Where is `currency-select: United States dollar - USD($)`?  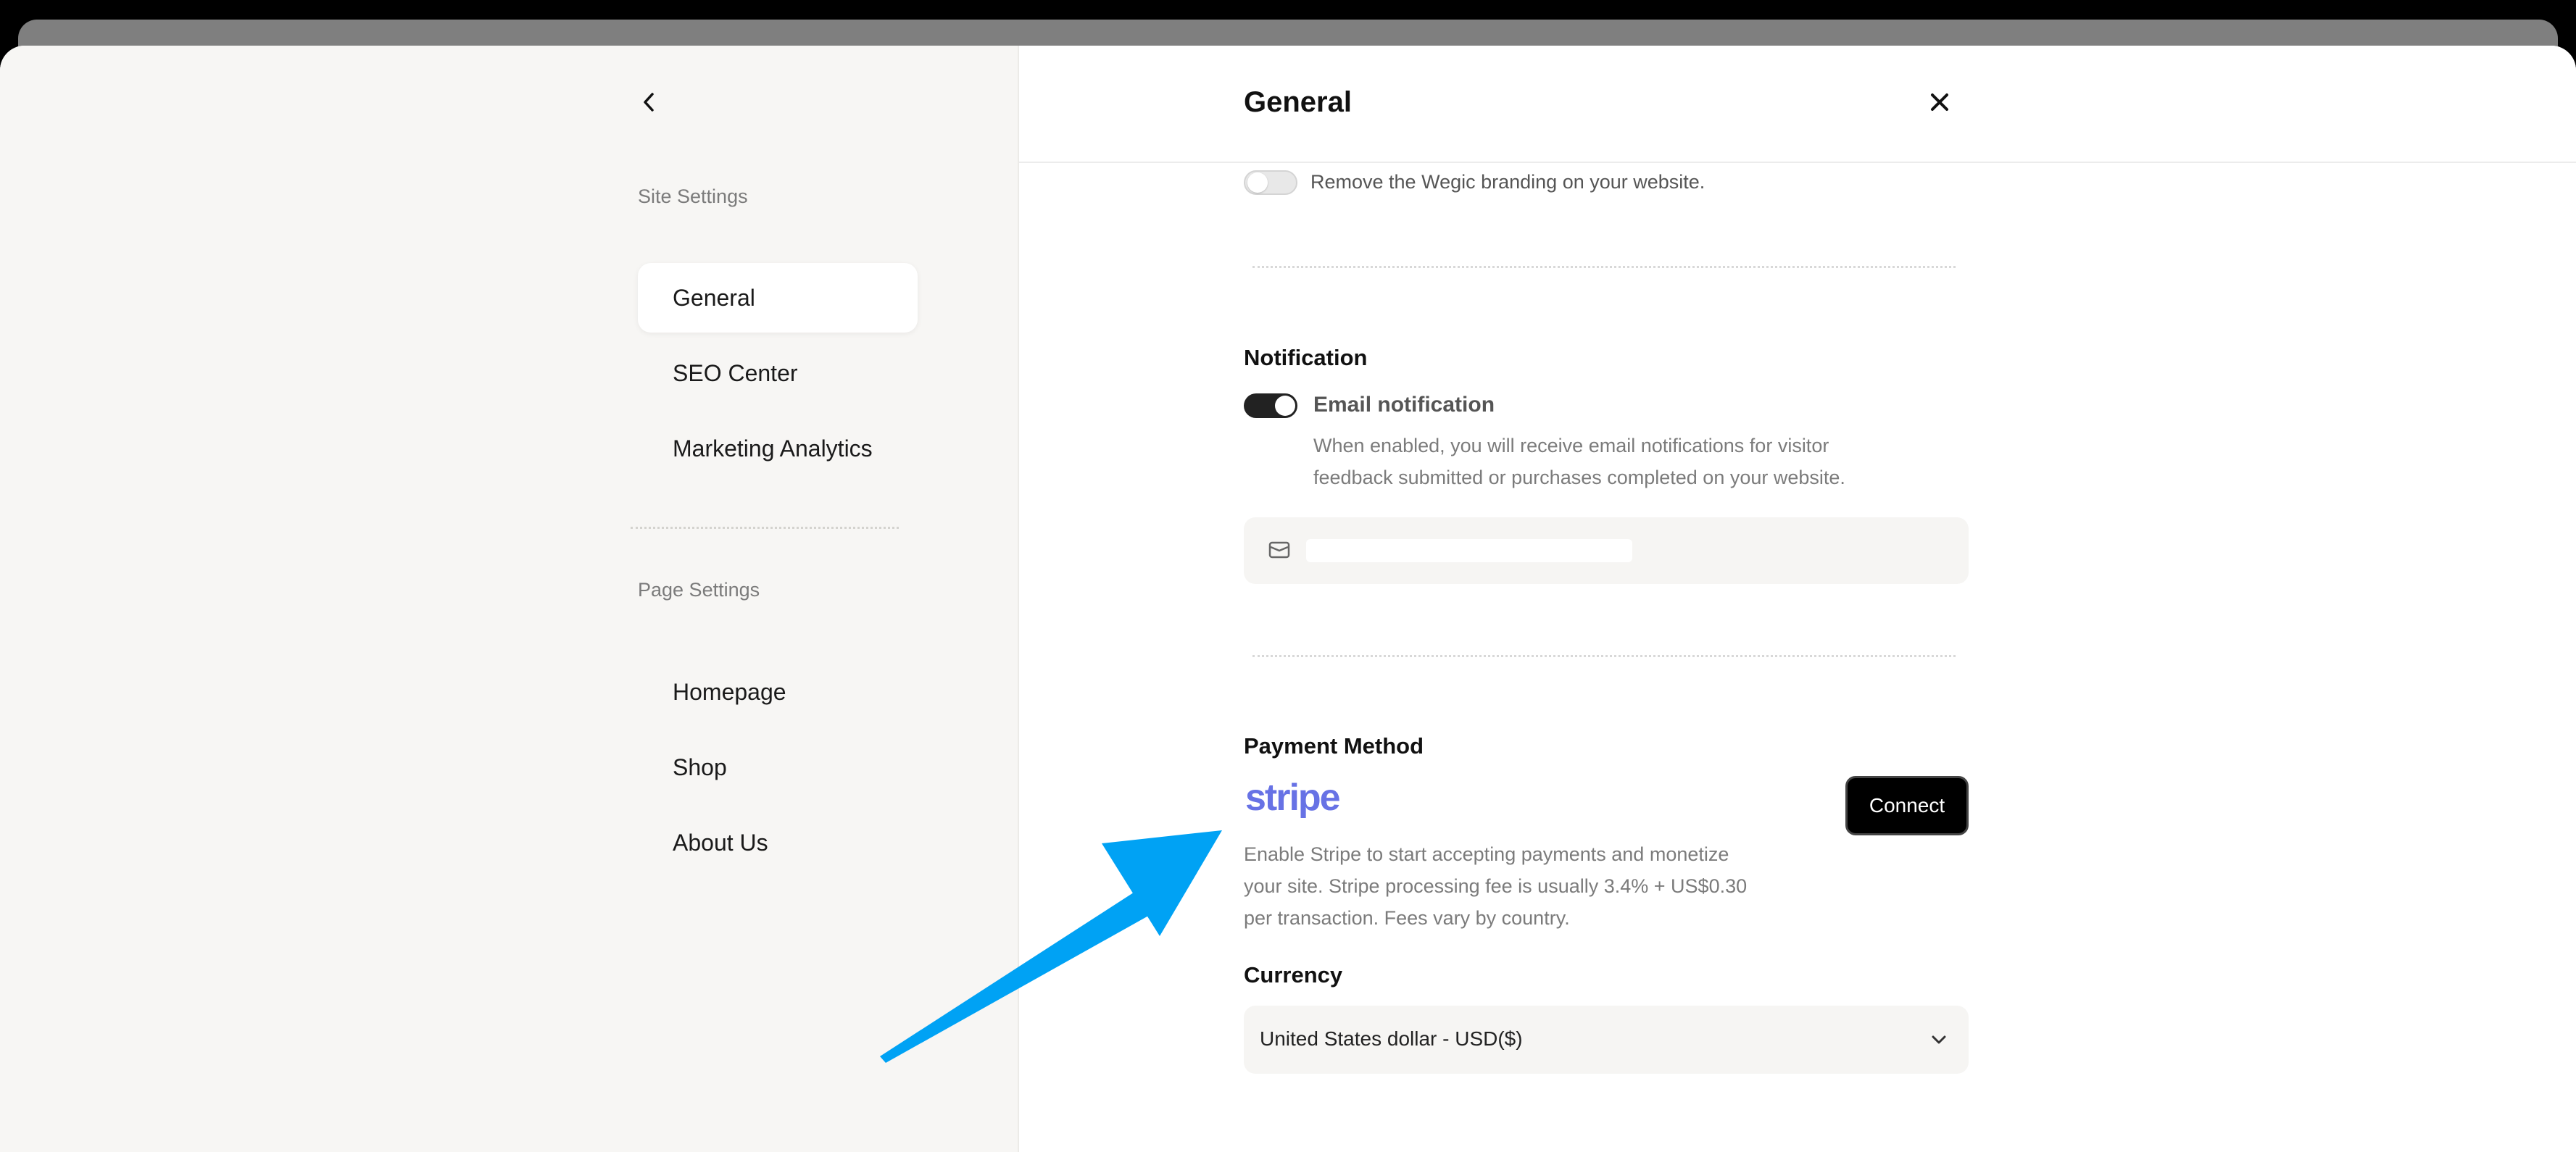 currency-select: United States dollar - USD($) is located at coordinates (1606, 1040).